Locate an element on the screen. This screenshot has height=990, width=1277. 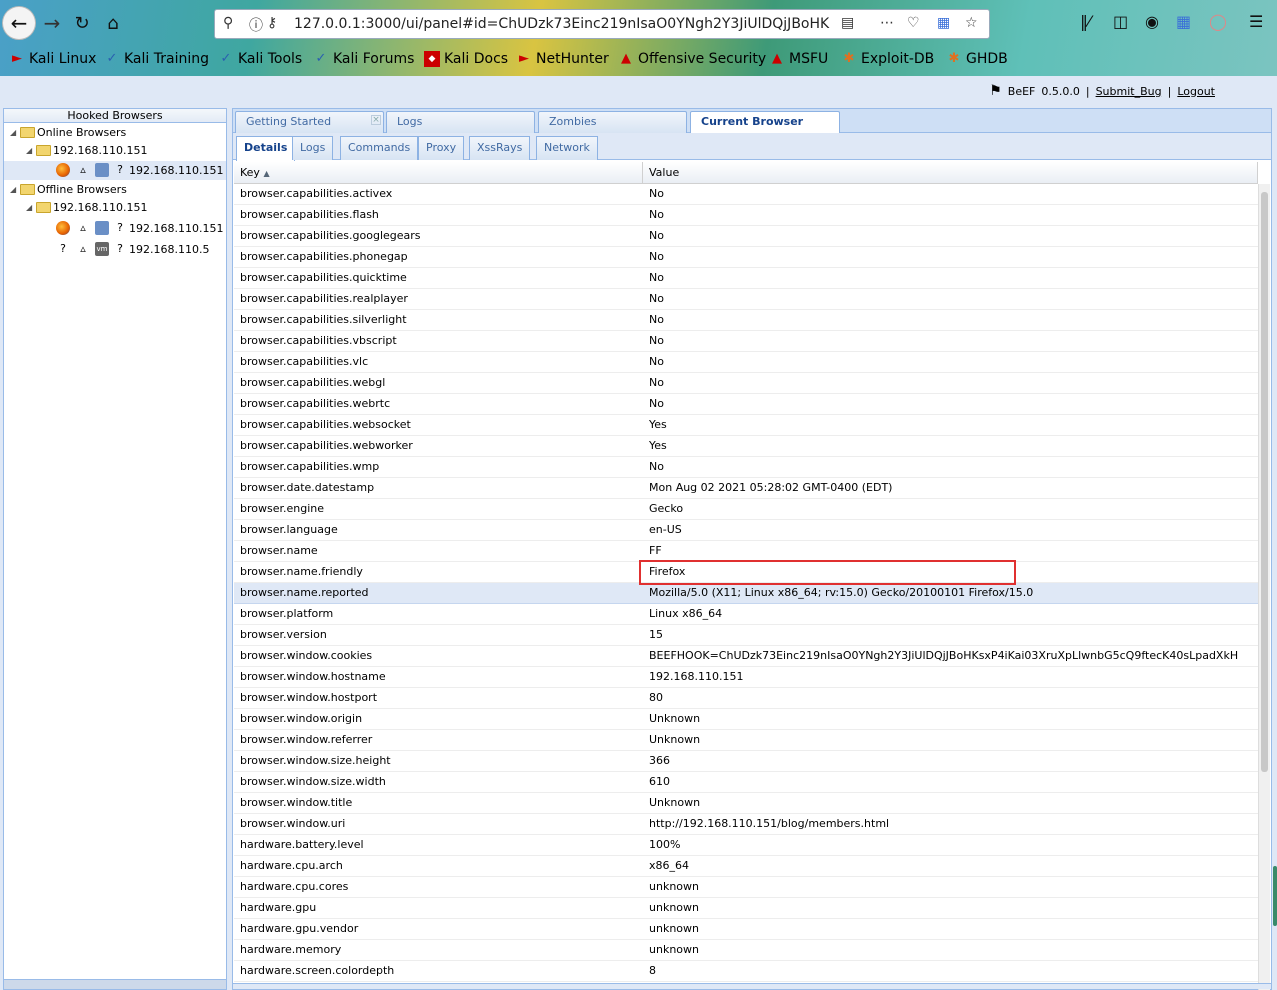
subtab-xssrays: XssRays is located at coordinates (500, 148).